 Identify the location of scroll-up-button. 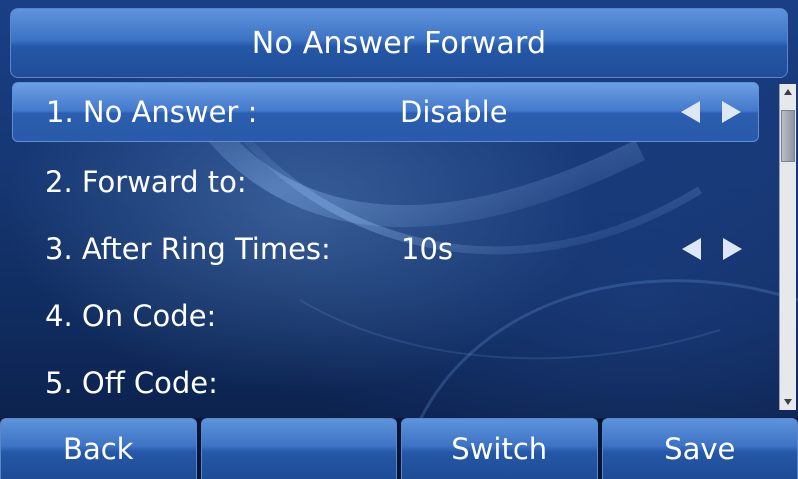
(788, 92).